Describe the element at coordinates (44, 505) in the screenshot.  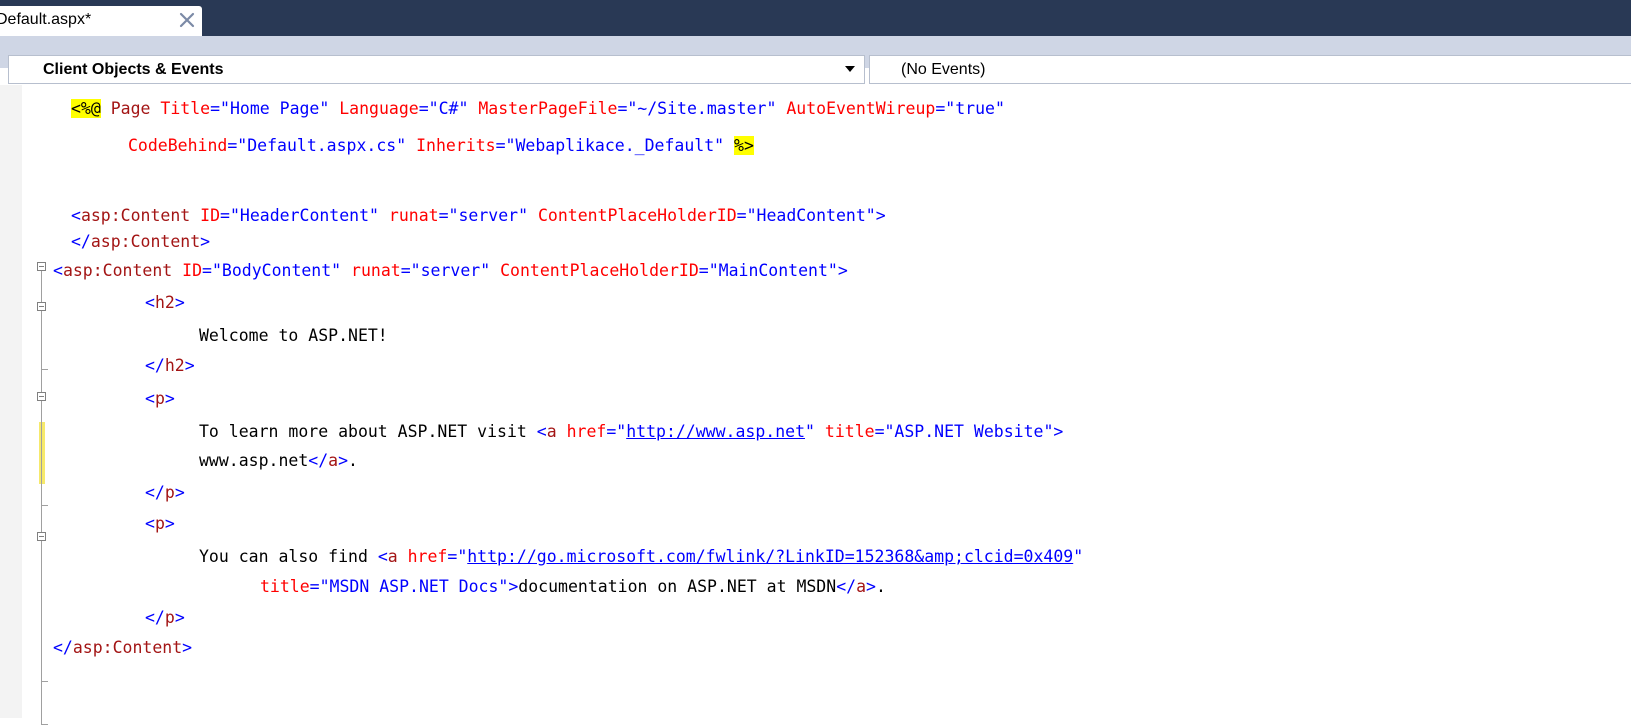
I see `outline-end-p1` at that location.